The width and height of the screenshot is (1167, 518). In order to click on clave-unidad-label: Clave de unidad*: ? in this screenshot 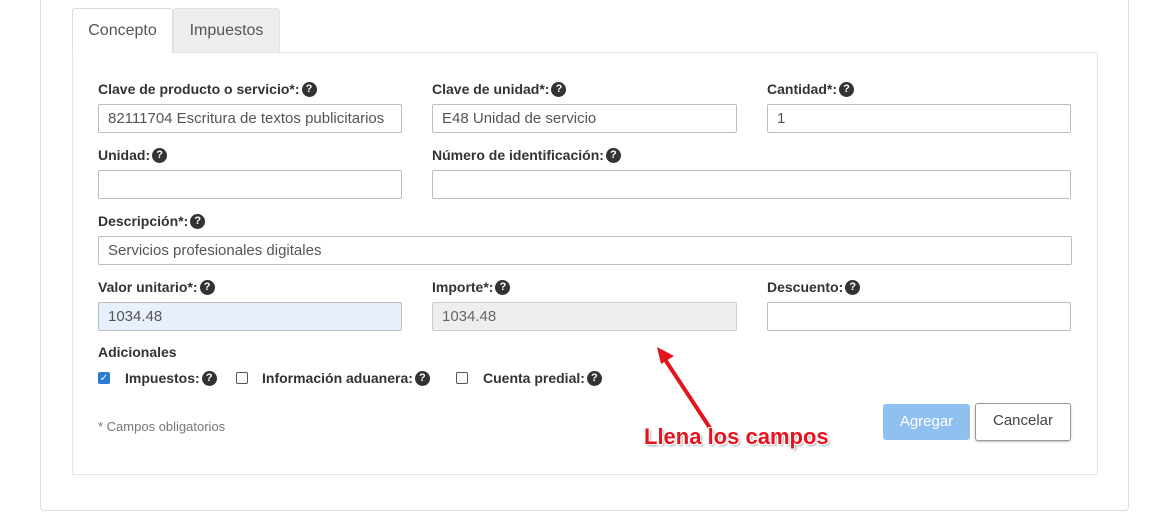, I will do `click(499, 89)`.